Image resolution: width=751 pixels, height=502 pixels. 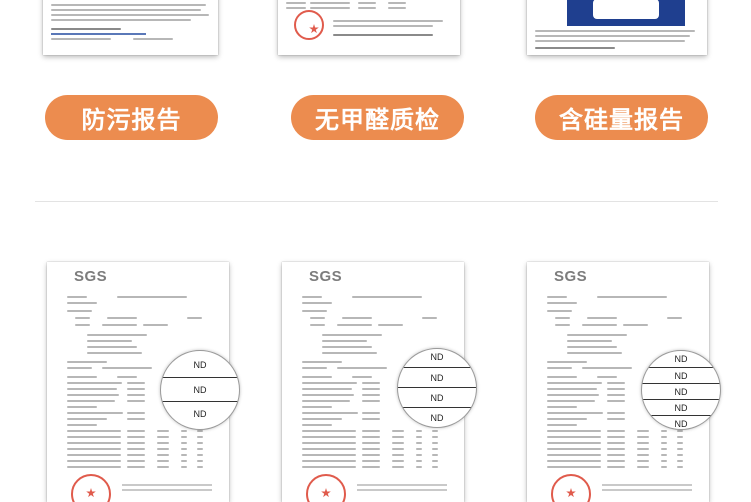 What do you see at coordinates (309, 25) in the screenshot?
I see `inspection-seal-icon` at bounding box center [309, 25].